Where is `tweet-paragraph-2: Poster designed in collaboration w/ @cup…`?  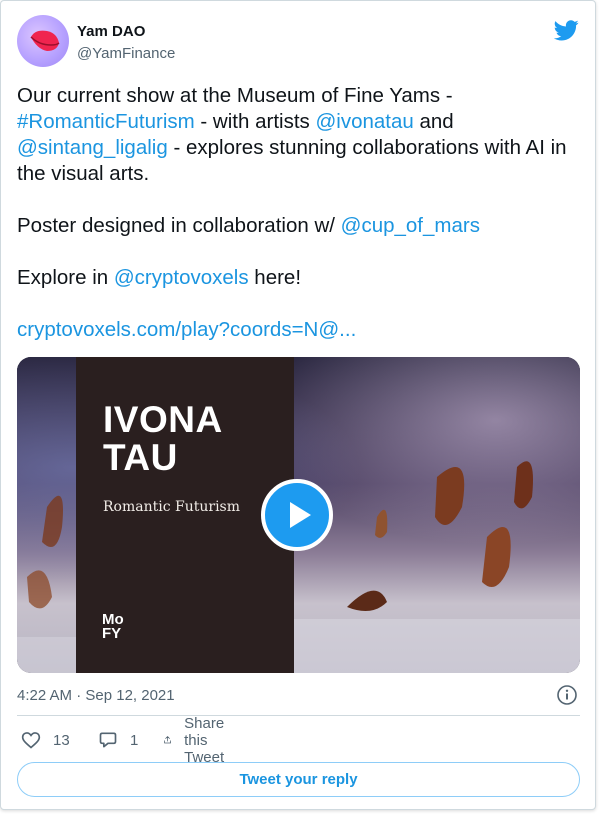
tweet-paragraph-2: Poster designed in collaboration w/ @cup… is located at coordinates (299, 226).